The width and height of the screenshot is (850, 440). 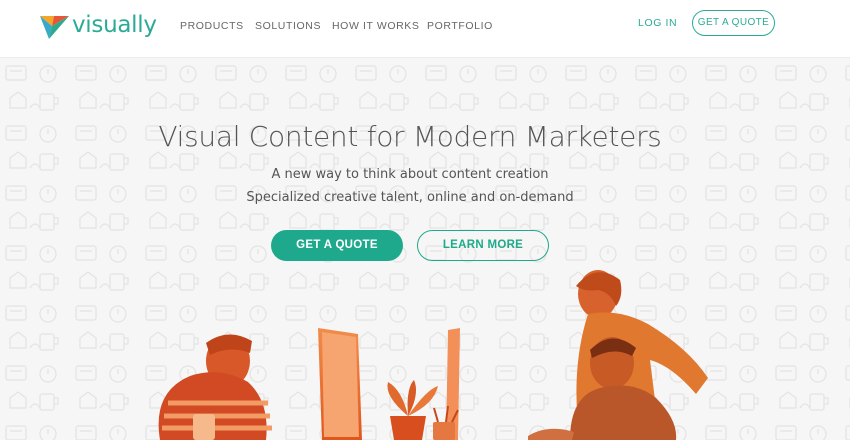 I want to click on nav-solutions: SOLUTIONS, so click(x=288, y=26).